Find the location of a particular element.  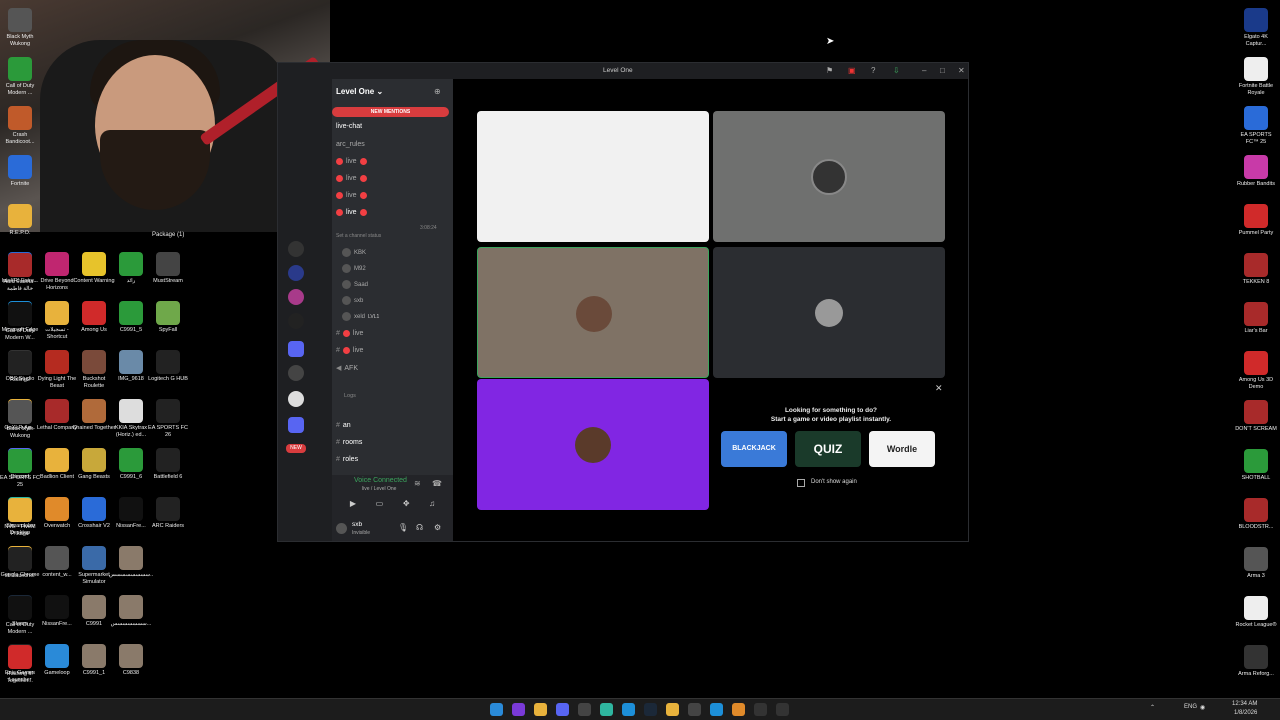

desktop-icon: SpyFall is located at coordinates (168, 317).